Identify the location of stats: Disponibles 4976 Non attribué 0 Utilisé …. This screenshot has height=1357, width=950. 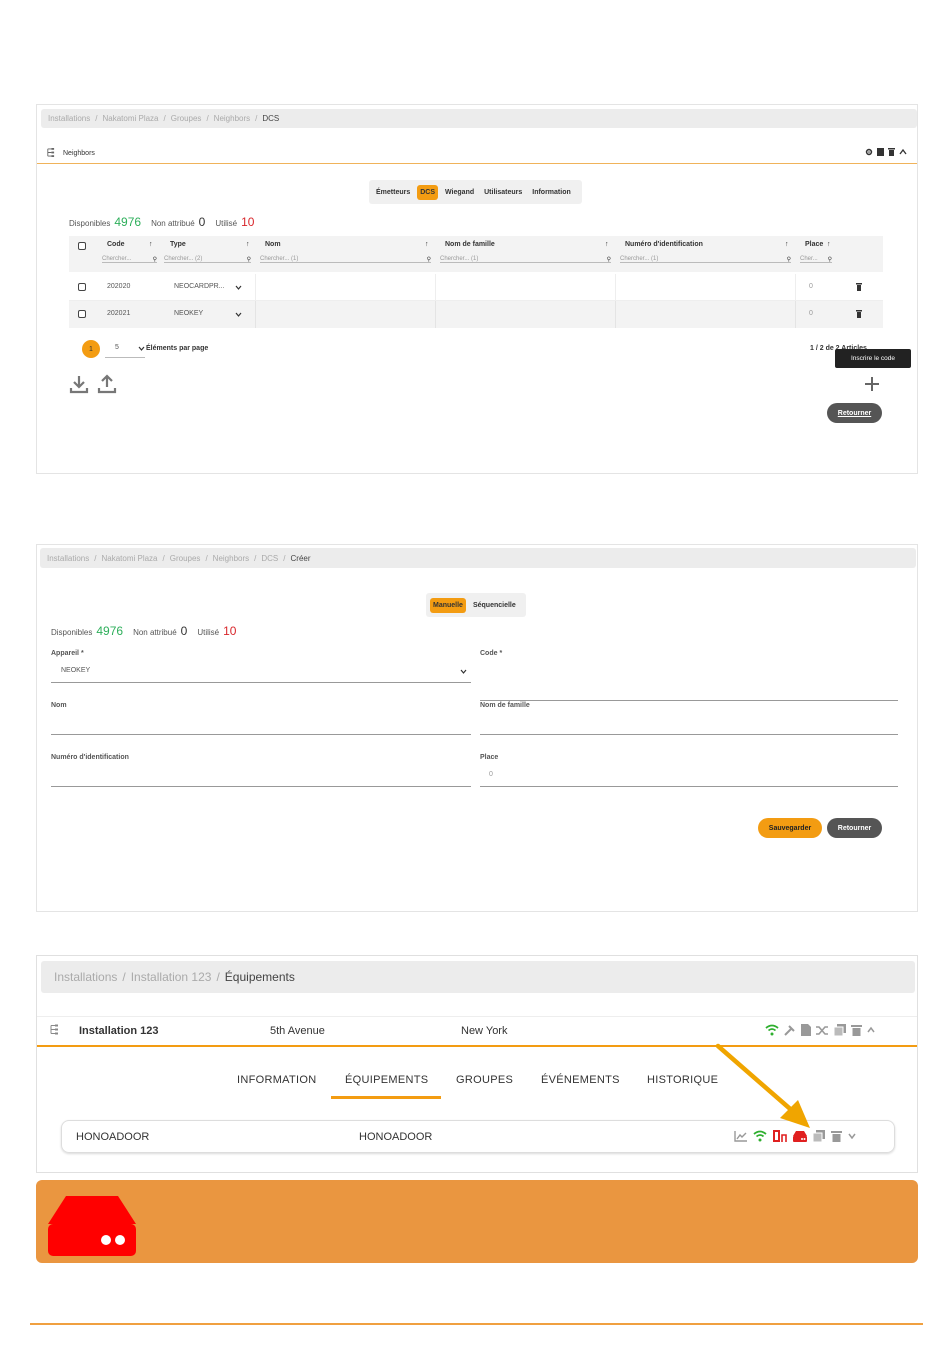
(161, 222).